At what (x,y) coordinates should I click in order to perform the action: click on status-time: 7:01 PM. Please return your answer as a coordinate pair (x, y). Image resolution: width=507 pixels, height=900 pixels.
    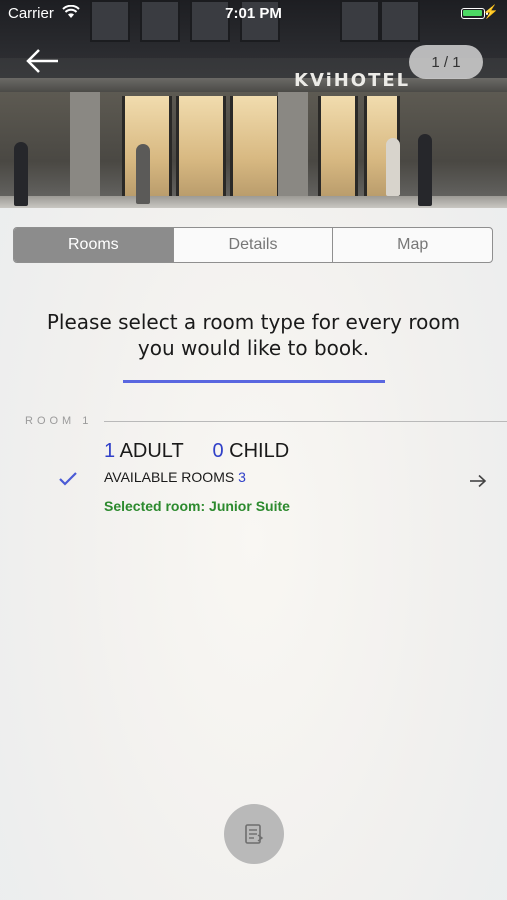
    Looking at the image, I should click on (253, 13).